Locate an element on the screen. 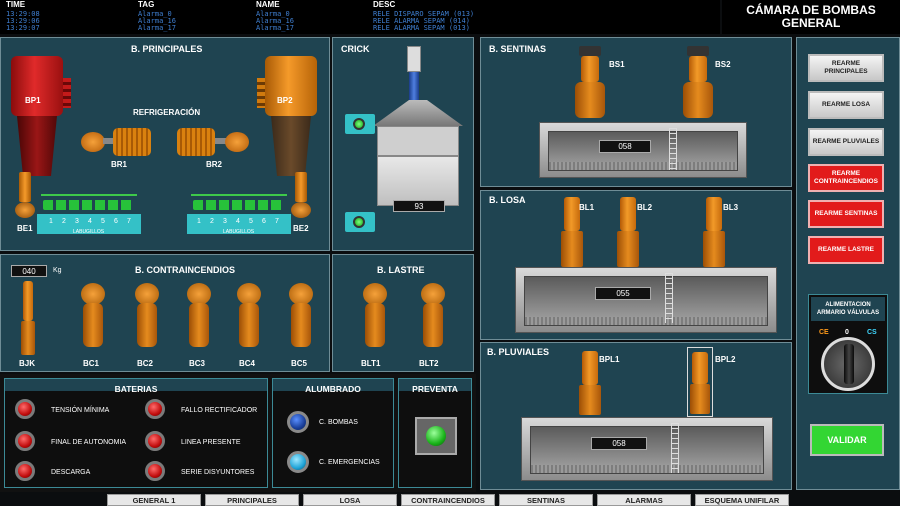  pump-bc1 is located at coordinates (93, 316).